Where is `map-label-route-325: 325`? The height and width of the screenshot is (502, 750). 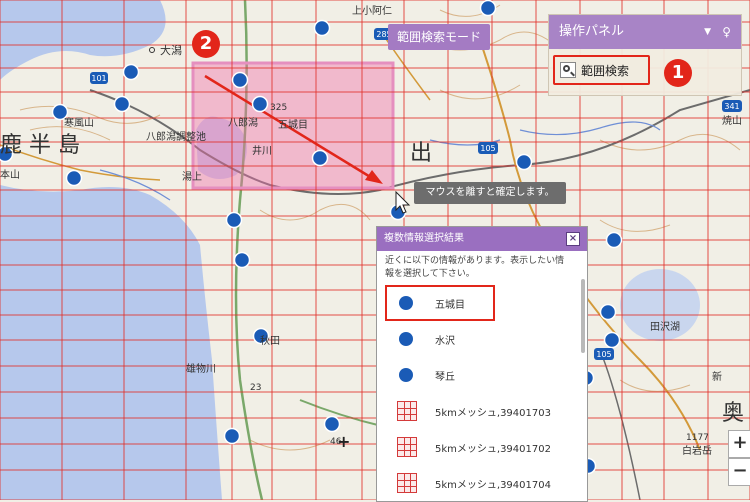
map-label-route-325: 325 is located at coordinates (278, 108).